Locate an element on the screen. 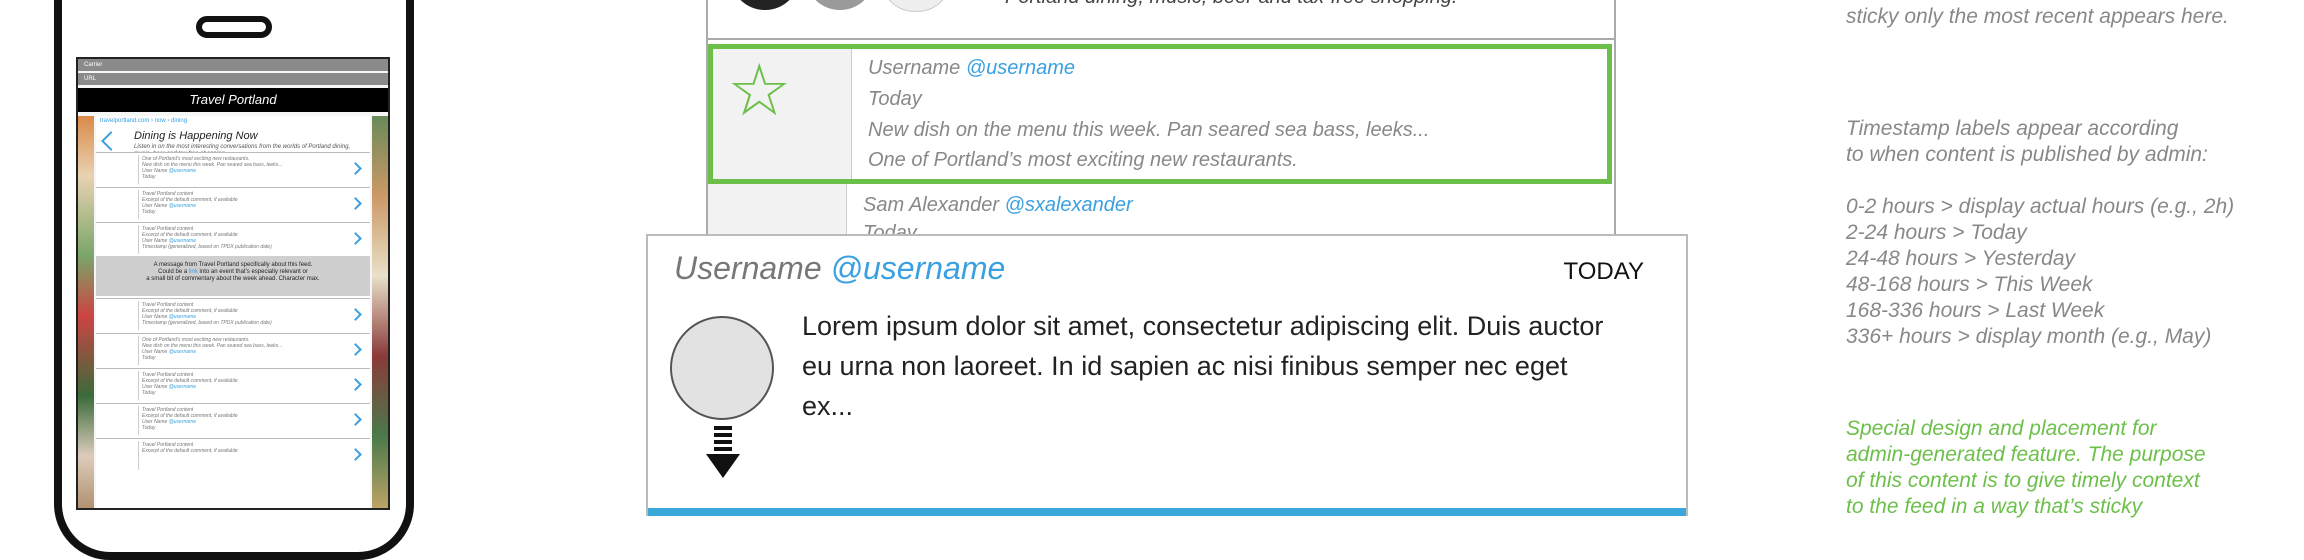  top-avatar-strip is located at coordinates (845, 6).